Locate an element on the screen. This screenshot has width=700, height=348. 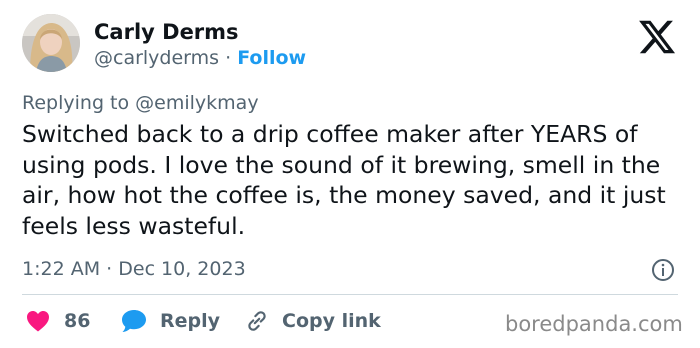
author-name: Carly Derms is located at coordinates (166, 32).